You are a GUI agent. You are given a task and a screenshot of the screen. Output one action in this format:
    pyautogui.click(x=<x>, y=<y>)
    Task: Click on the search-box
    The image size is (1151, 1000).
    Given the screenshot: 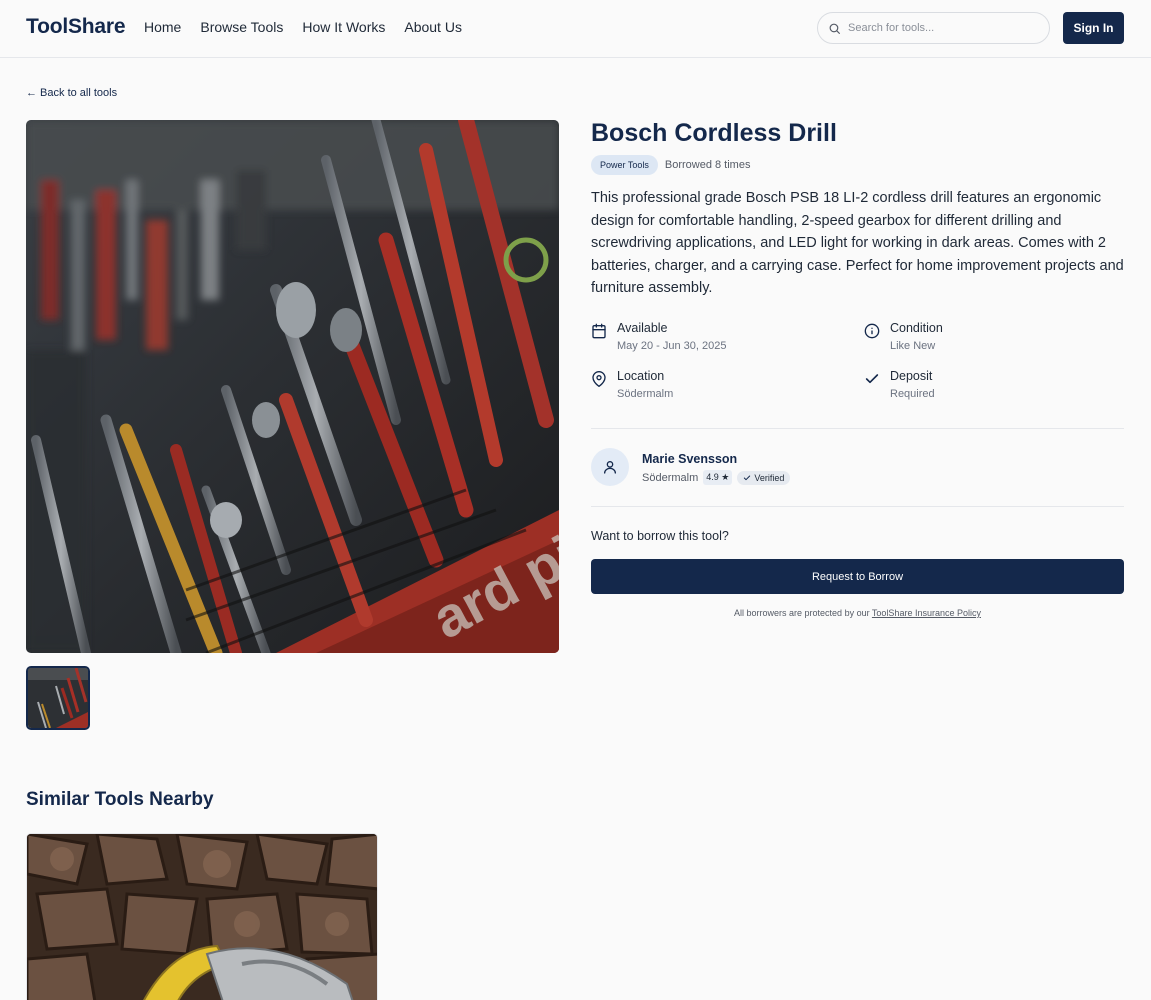 What is the action you would take?
    pyautogui.click(x=933, y=28)
    